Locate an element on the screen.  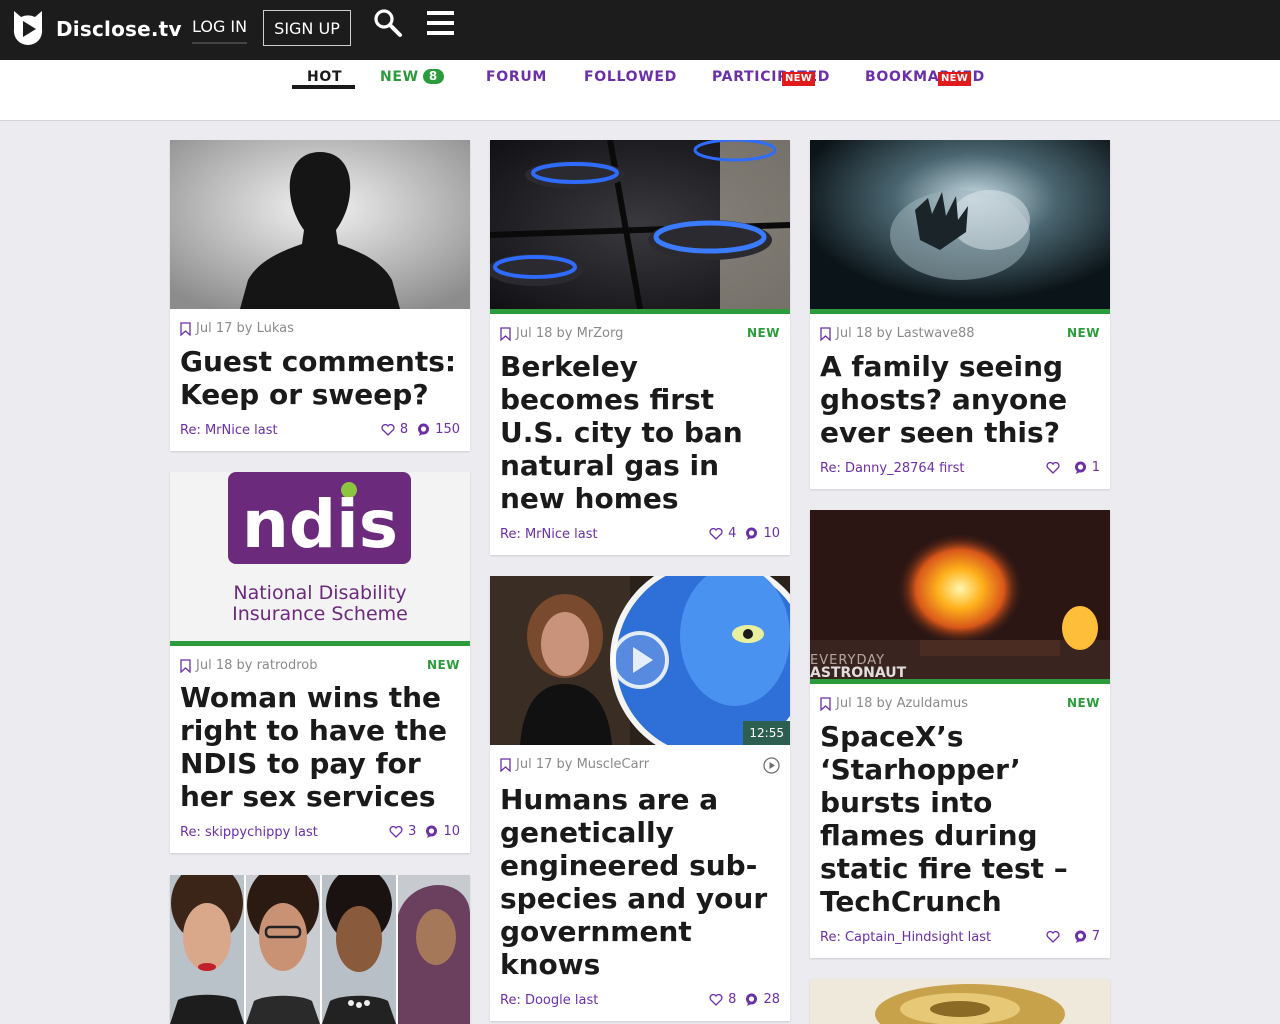
play-button-icon is located at coordinates (640, 660).